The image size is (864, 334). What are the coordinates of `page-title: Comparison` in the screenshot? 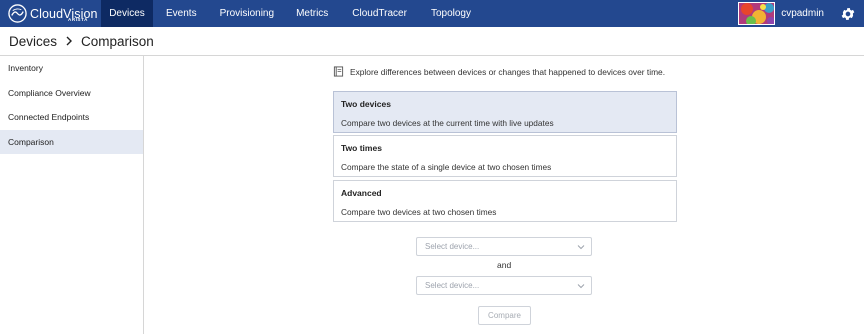 It's located at (117, 41).